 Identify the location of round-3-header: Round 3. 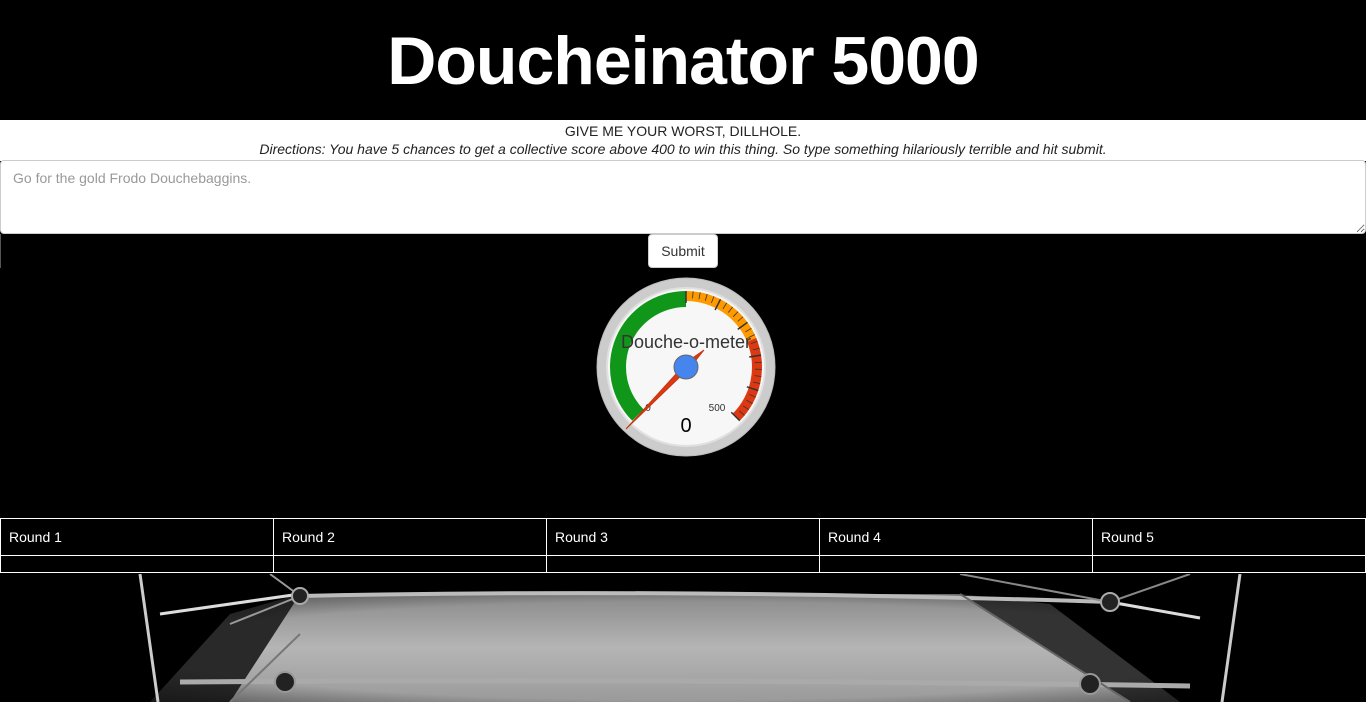
(683, 537).